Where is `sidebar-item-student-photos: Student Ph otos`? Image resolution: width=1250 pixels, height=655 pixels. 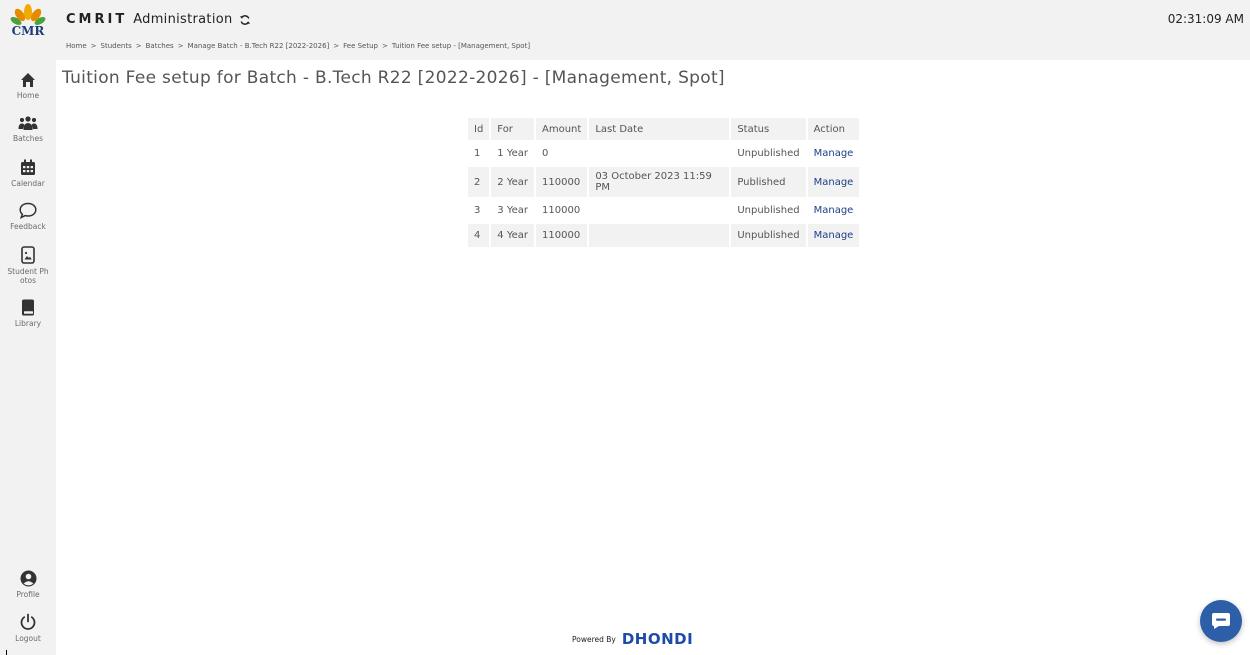
sidebar-item-student-photos: Student Ph otos is located at coordinates (28, 265).